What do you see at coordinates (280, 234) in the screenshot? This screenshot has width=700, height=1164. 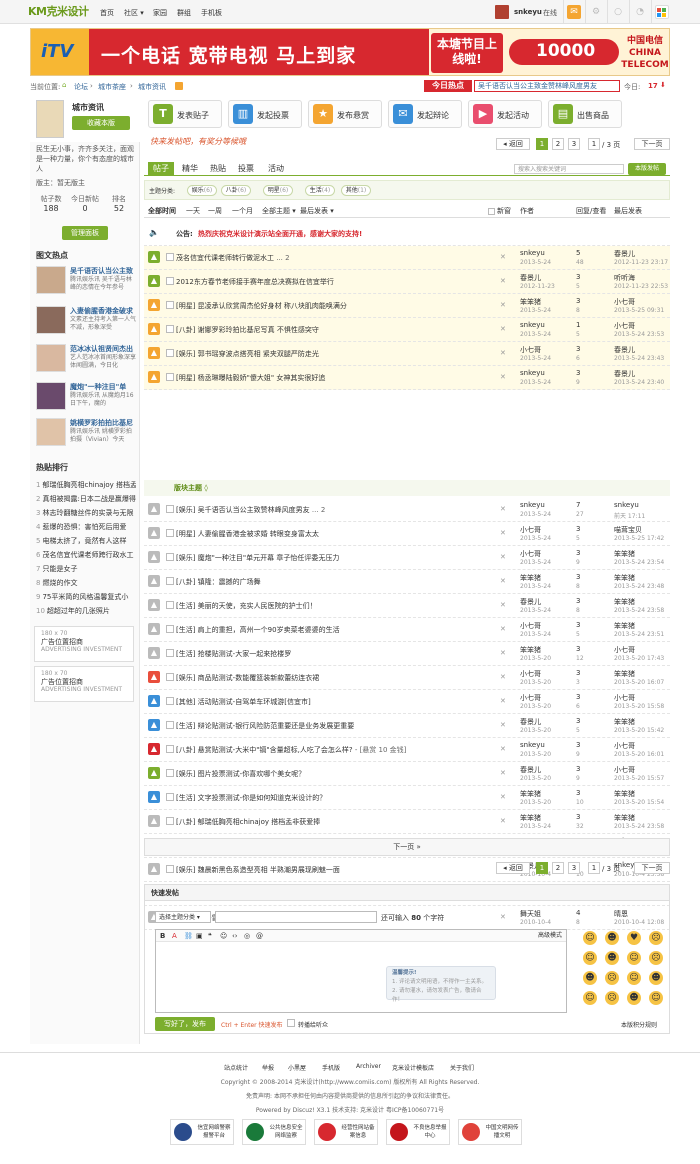 I see `announcement-text: 热烈庆祝克米设计演示站全面开通，感谢大家的支持!` at bounding box center [280, 234].